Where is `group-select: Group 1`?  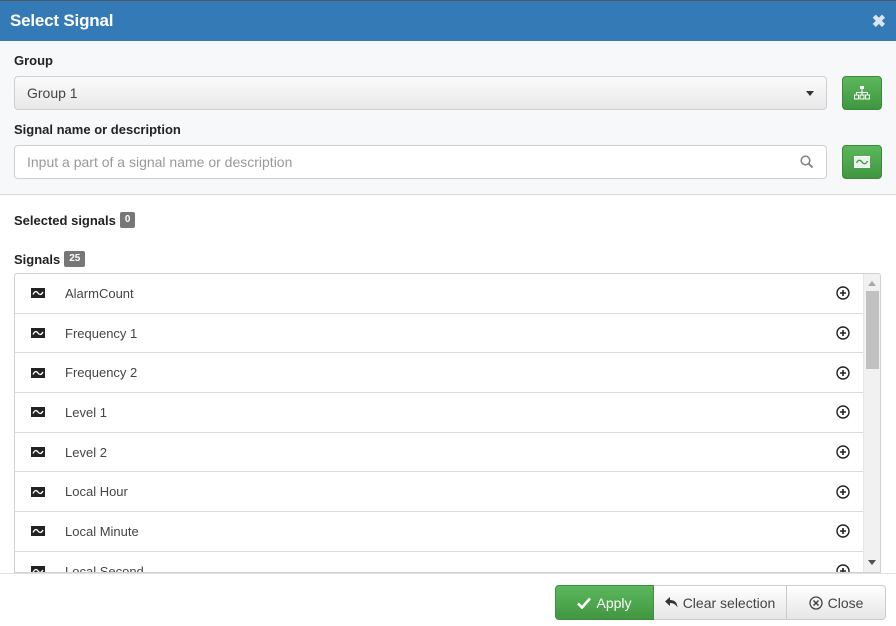 group-select: Group 1 is located at coordinates (420, 93).